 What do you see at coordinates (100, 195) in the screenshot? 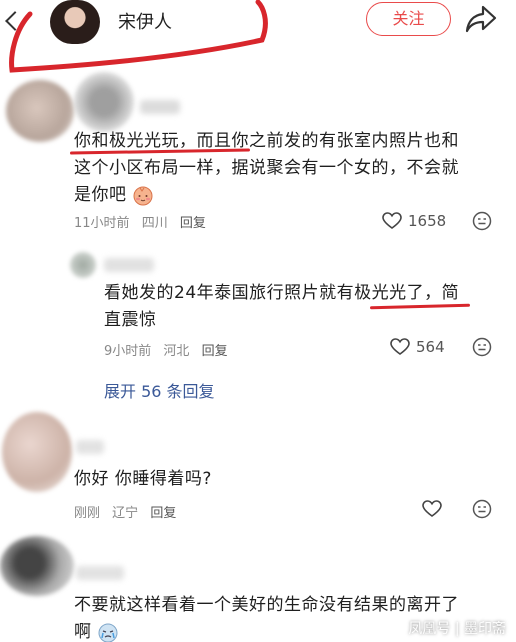
I see `comment-text-fragment: 是你吧` at bounding box center [100, 195].